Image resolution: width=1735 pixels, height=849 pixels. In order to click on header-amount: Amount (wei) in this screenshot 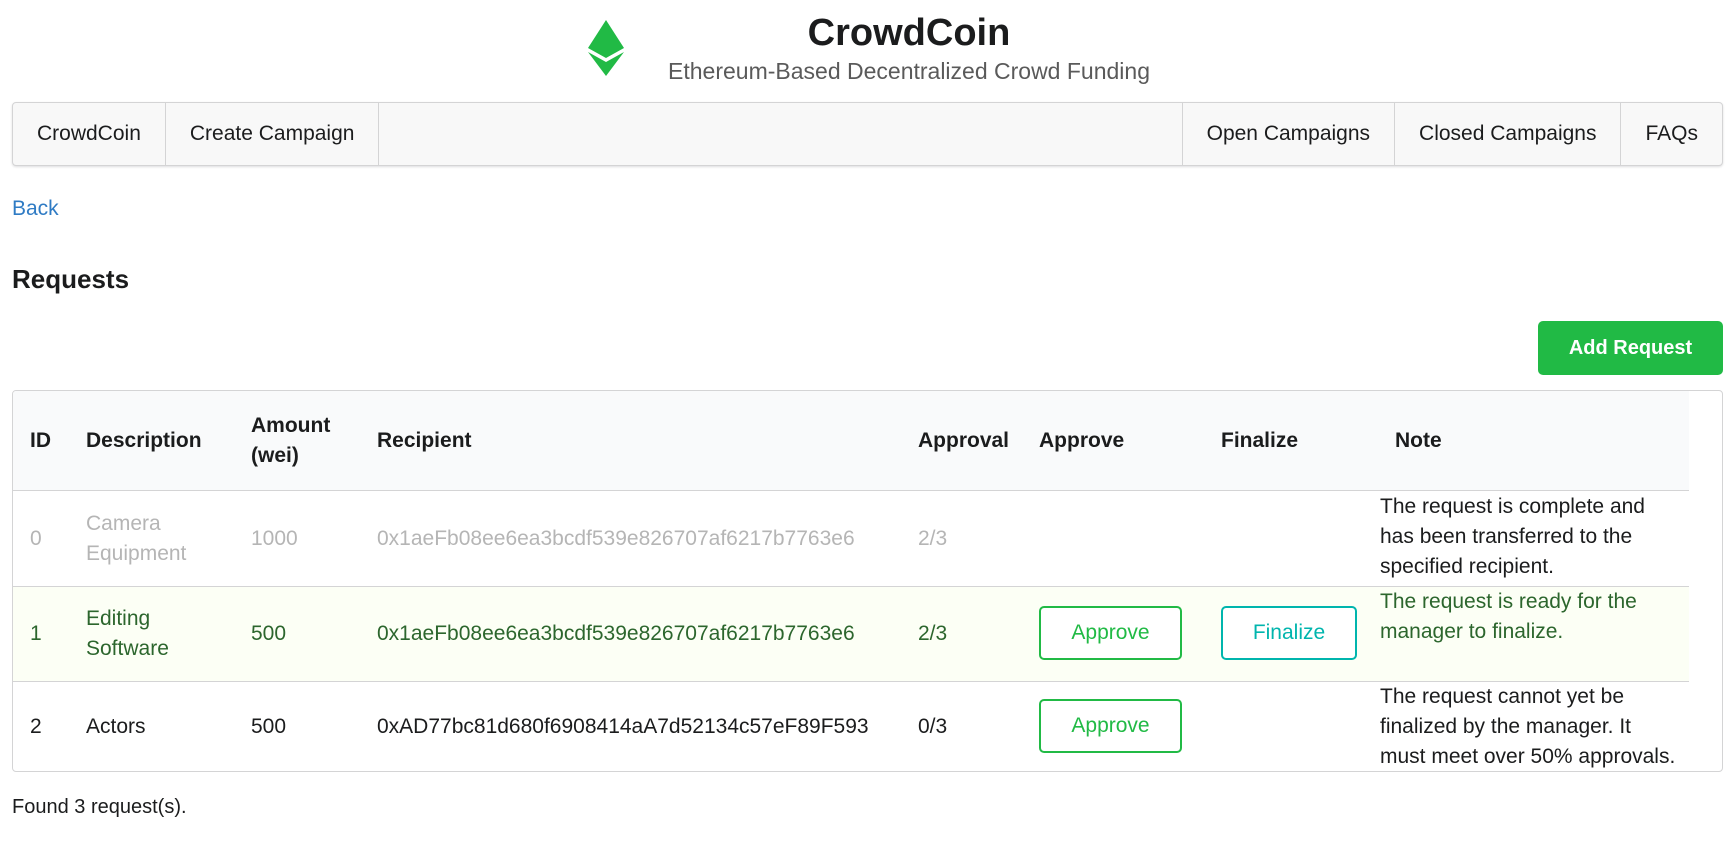, I will do `click(291, 440)`.